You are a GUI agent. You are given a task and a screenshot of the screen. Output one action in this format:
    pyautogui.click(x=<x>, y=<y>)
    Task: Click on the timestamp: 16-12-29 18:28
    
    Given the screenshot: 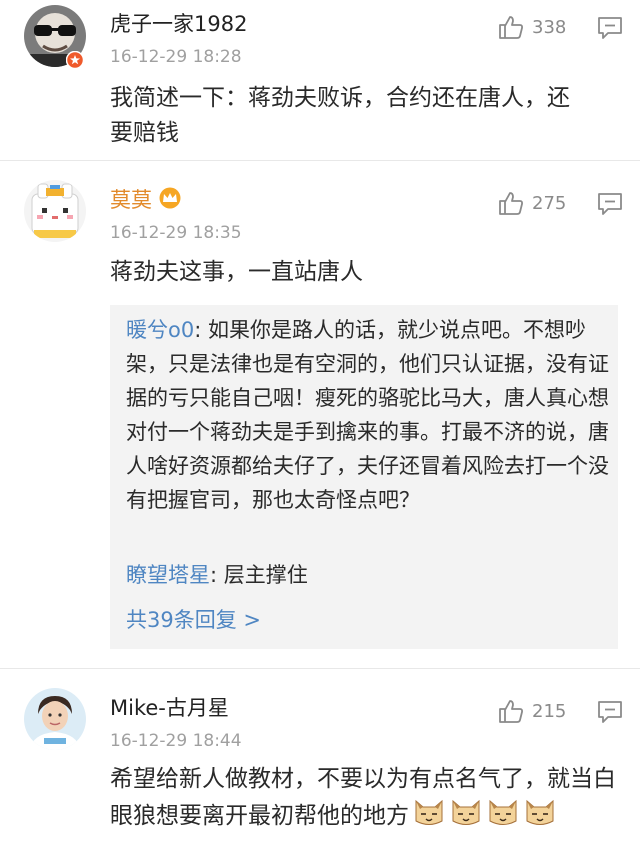 What is the action you would take?
    pyautogui.click(x=176, y=57)
    